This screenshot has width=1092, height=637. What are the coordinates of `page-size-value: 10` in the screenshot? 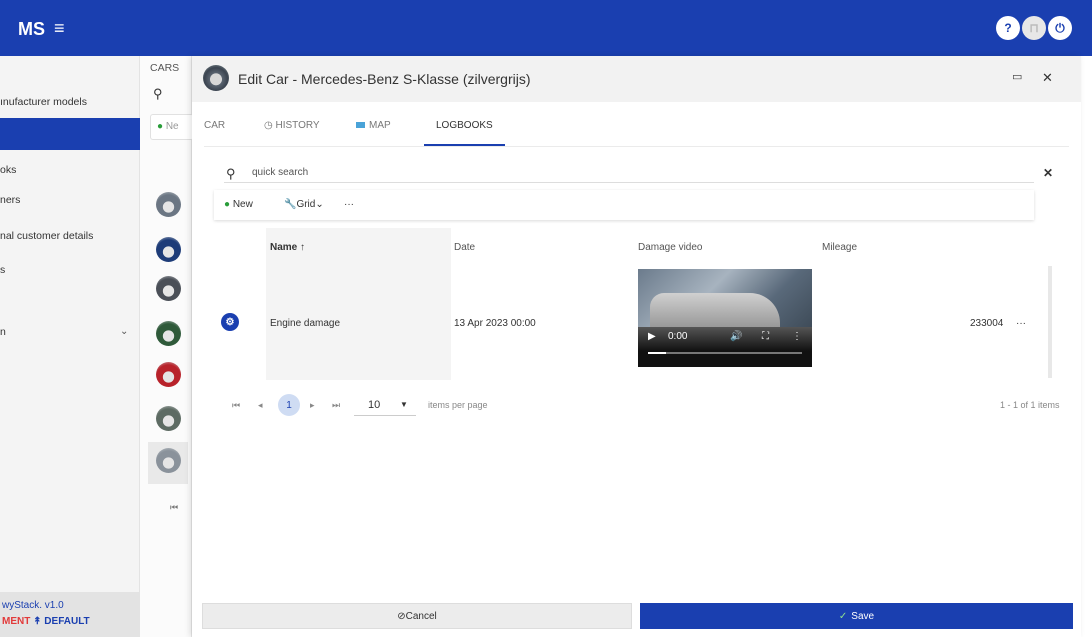 It's located at (374, 405).